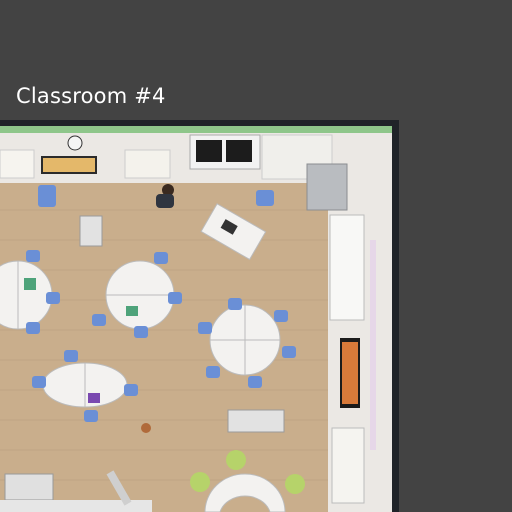 The image size is (512, 512). I want to click on wall-clock, so click(75, 143).